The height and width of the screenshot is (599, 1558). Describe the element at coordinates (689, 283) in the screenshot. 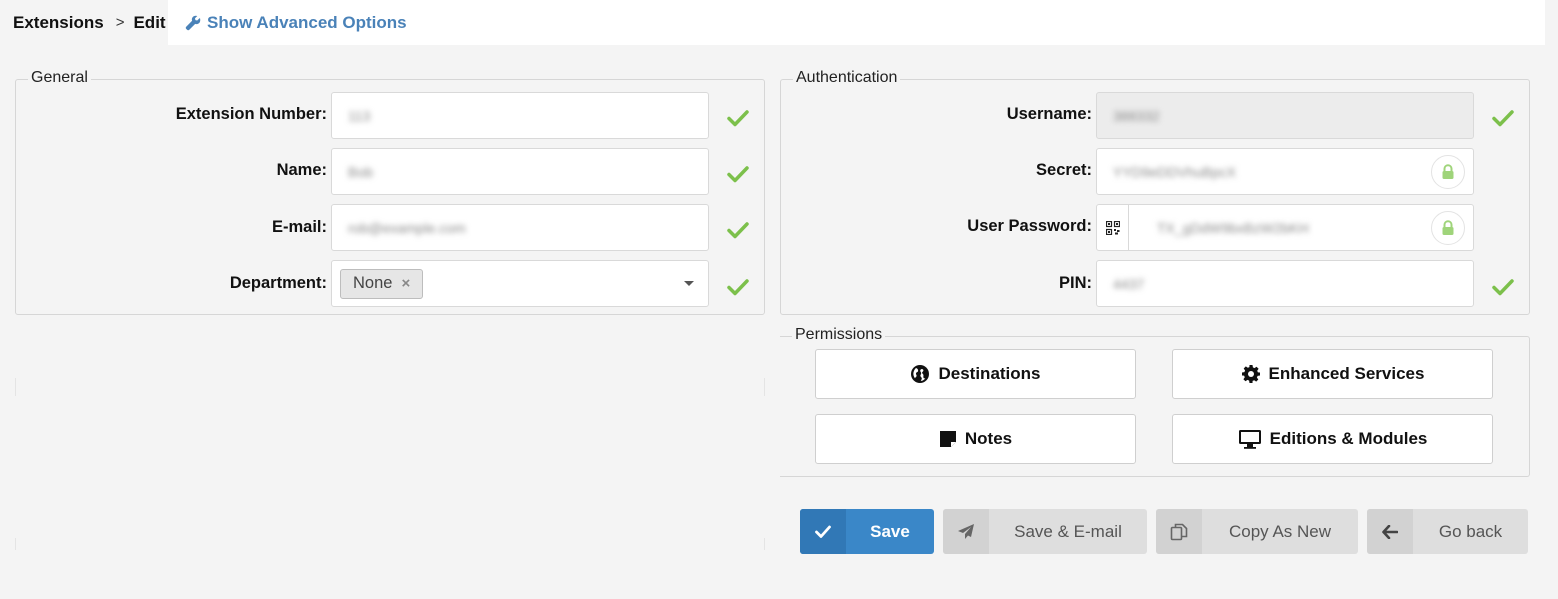

I see `chevron-down-icon` at that location.